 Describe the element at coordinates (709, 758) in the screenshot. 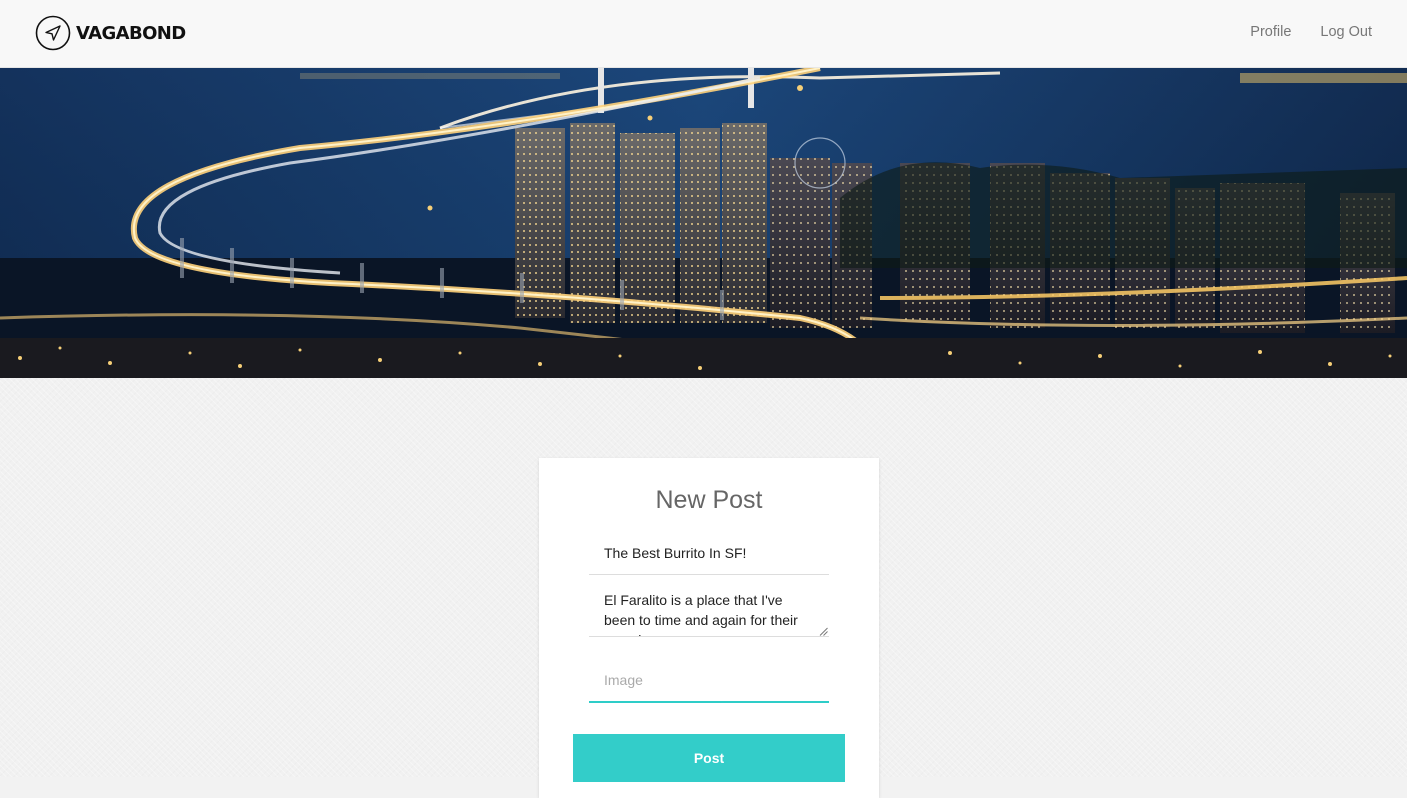

I see `post-button: Post` at that location.